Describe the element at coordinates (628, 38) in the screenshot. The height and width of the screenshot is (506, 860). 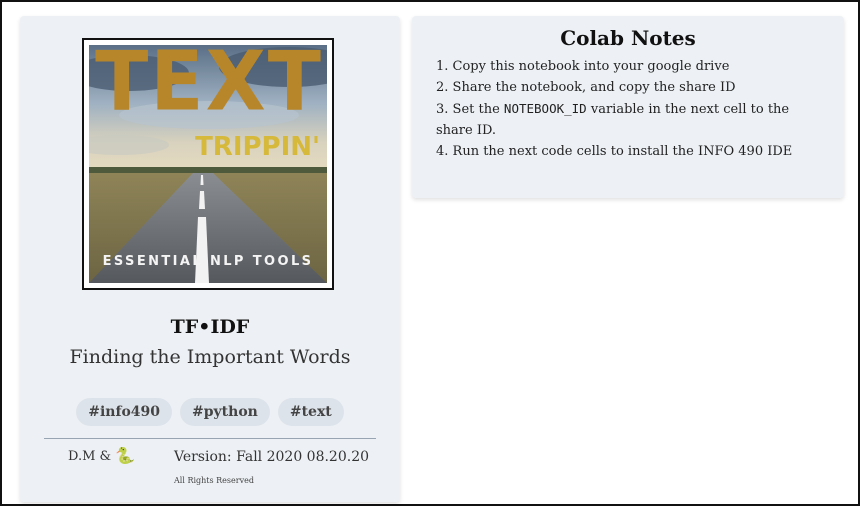
I see `notes-title: Colab Notes` at that location.